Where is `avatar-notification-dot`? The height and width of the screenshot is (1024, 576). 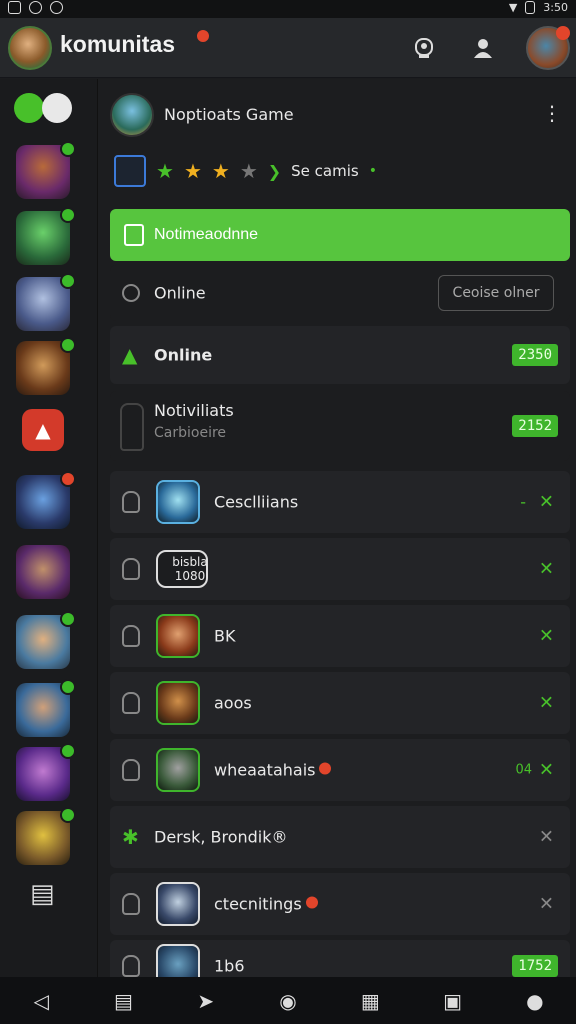 avatar-notification-dot is located at coordinates (563, 33).